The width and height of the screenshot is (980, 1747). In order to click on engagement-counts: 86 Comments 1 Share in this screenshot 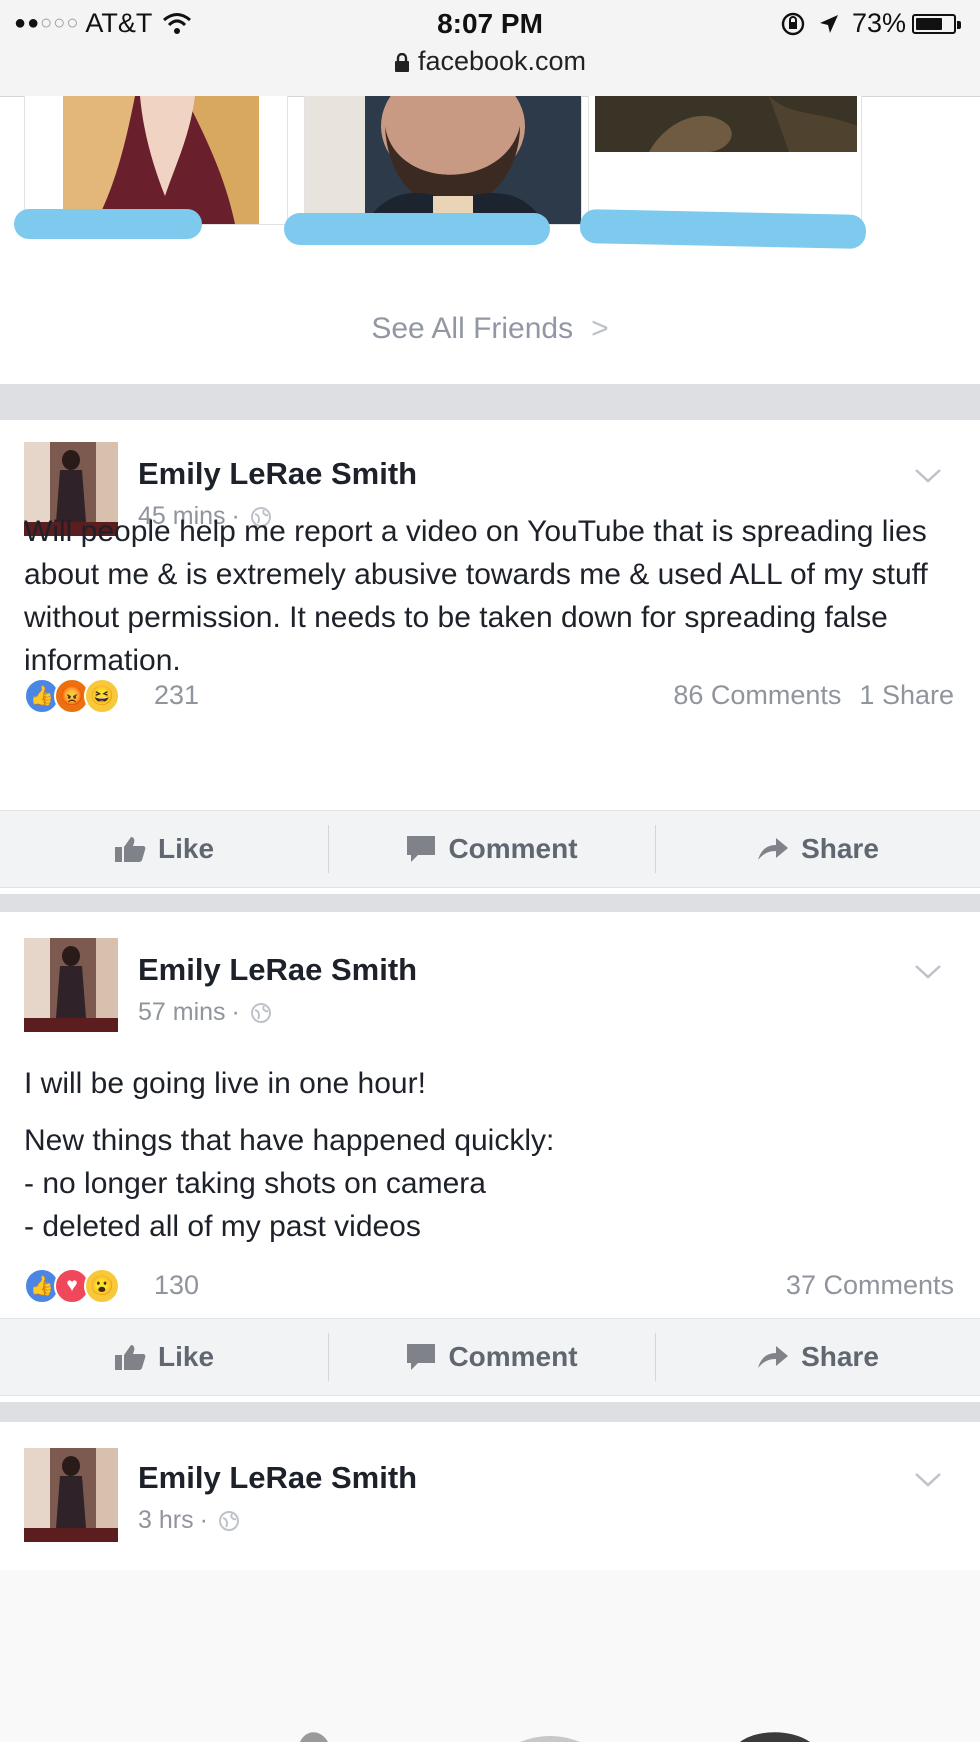, I will do `click(813, 695)`.